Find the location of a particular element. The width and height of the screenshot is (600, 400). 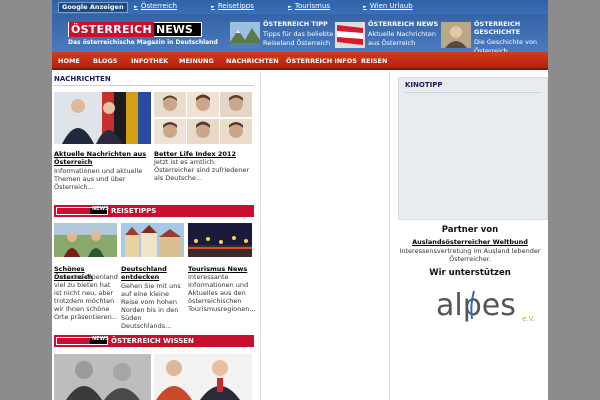

alpes-logo: alpes e.V. is located at coordinates (489, 305).